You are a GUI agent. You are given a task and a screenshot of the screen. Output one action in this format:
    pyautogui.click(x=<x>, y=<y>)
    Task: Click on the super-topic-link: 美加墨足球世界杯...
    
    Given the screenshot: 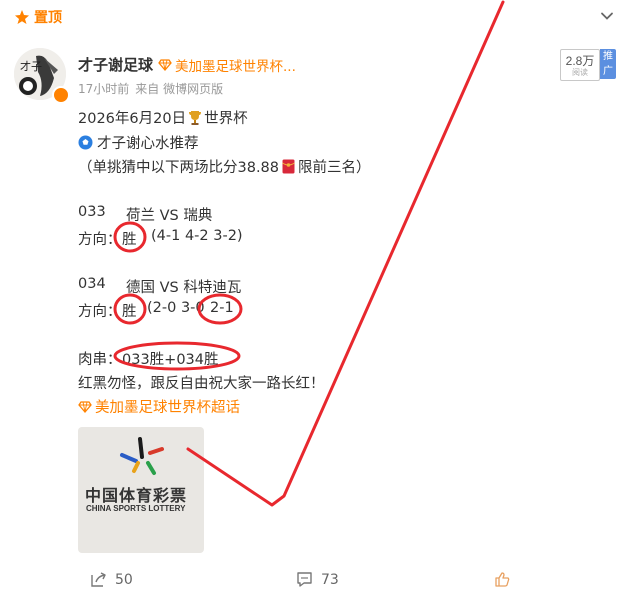 What is the action you would take?
    pyautogui.click(x=227, y=65)
    